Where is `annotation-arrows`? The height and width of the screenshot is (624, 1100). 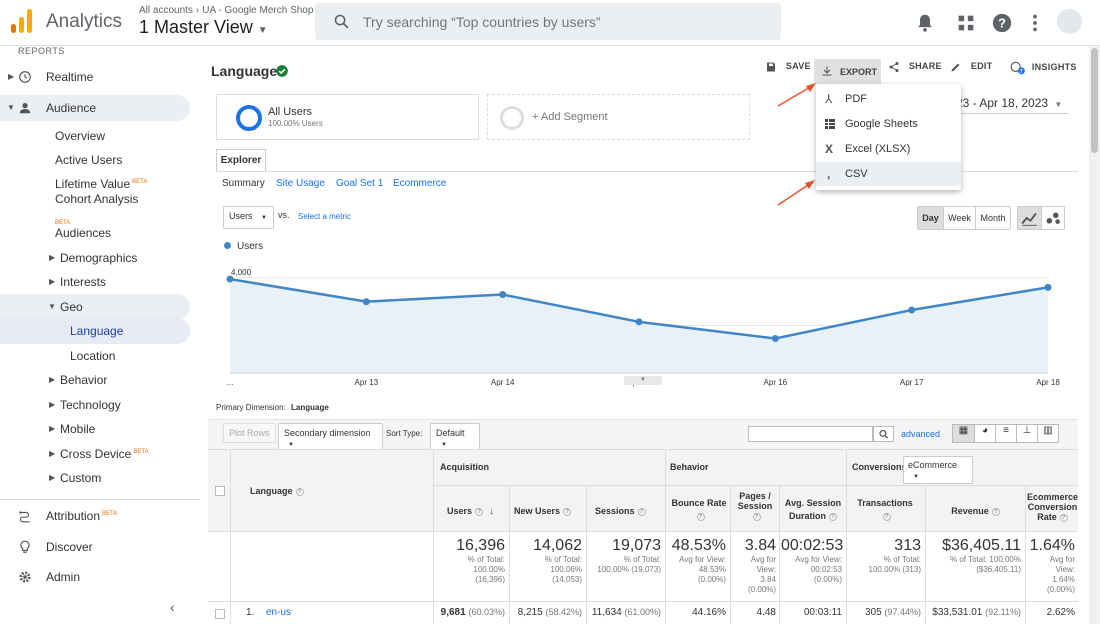
annotation-arrows is located at coordinates (796, 144).